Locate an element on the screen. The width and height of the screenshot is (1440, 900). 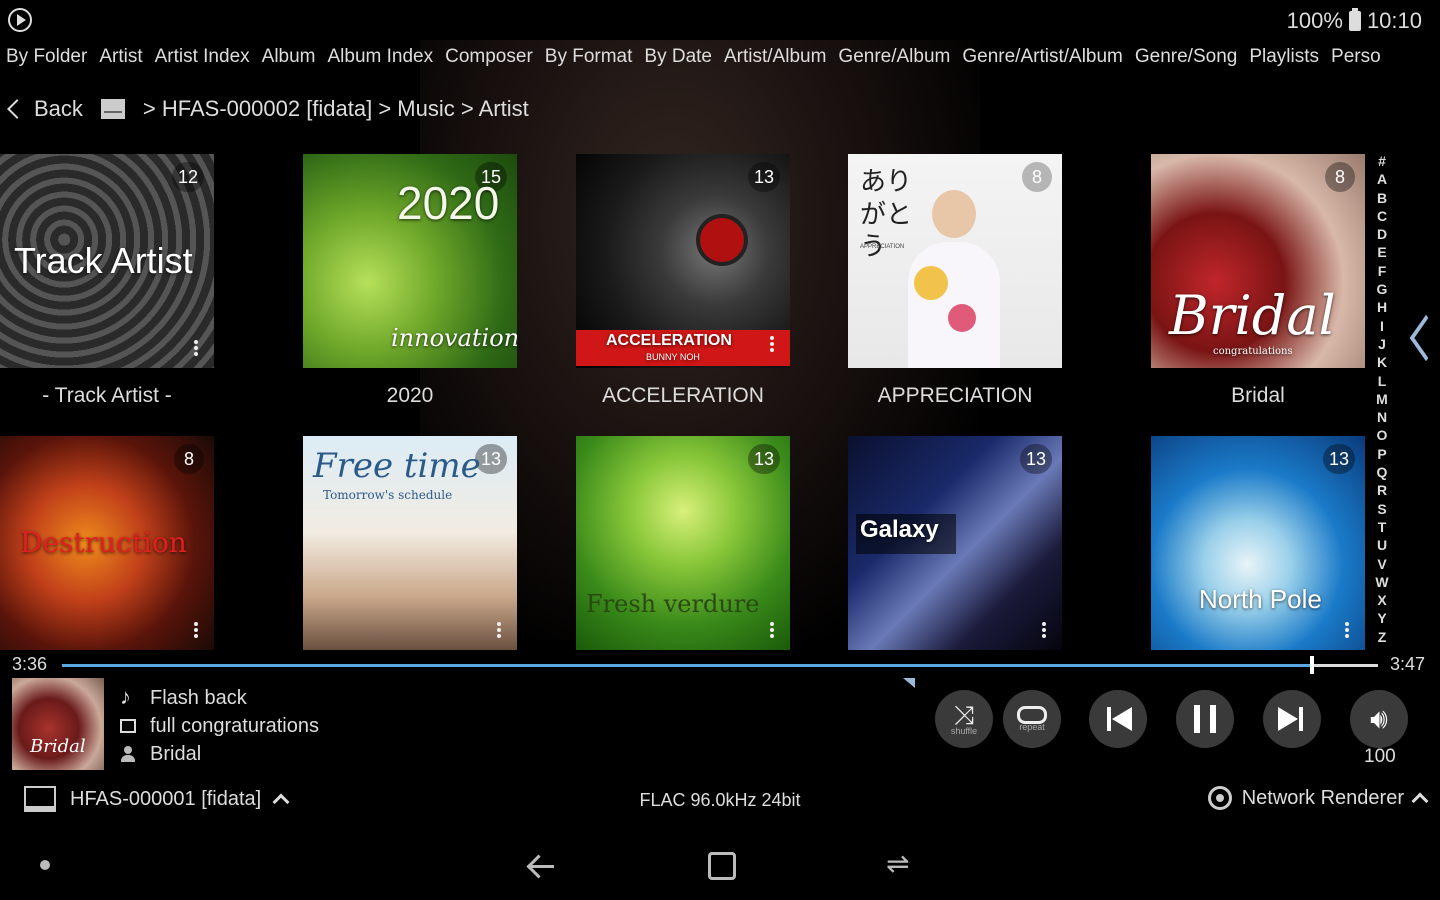
alpha-letter: J is located at coordinates (1382, 344).